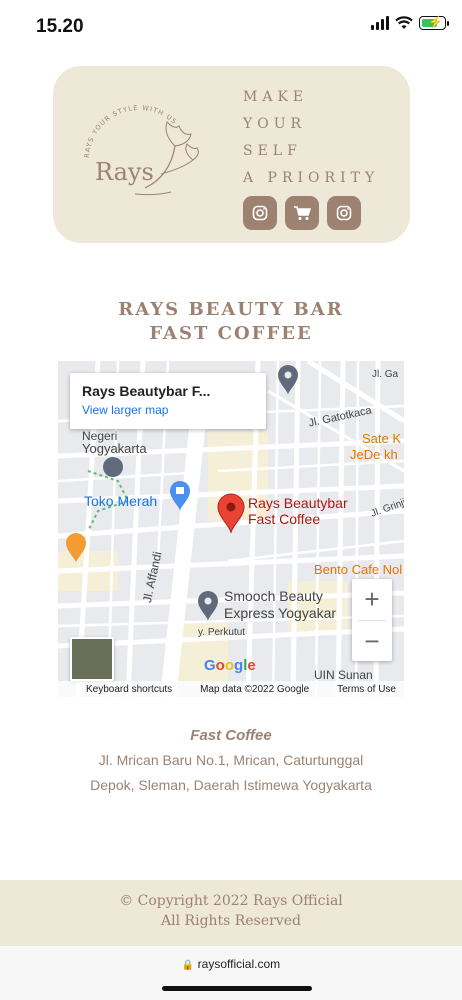 The width and height of the screenshot is (462, 1000). I want to click on tagline-line: MAKE, so click(276, 97).